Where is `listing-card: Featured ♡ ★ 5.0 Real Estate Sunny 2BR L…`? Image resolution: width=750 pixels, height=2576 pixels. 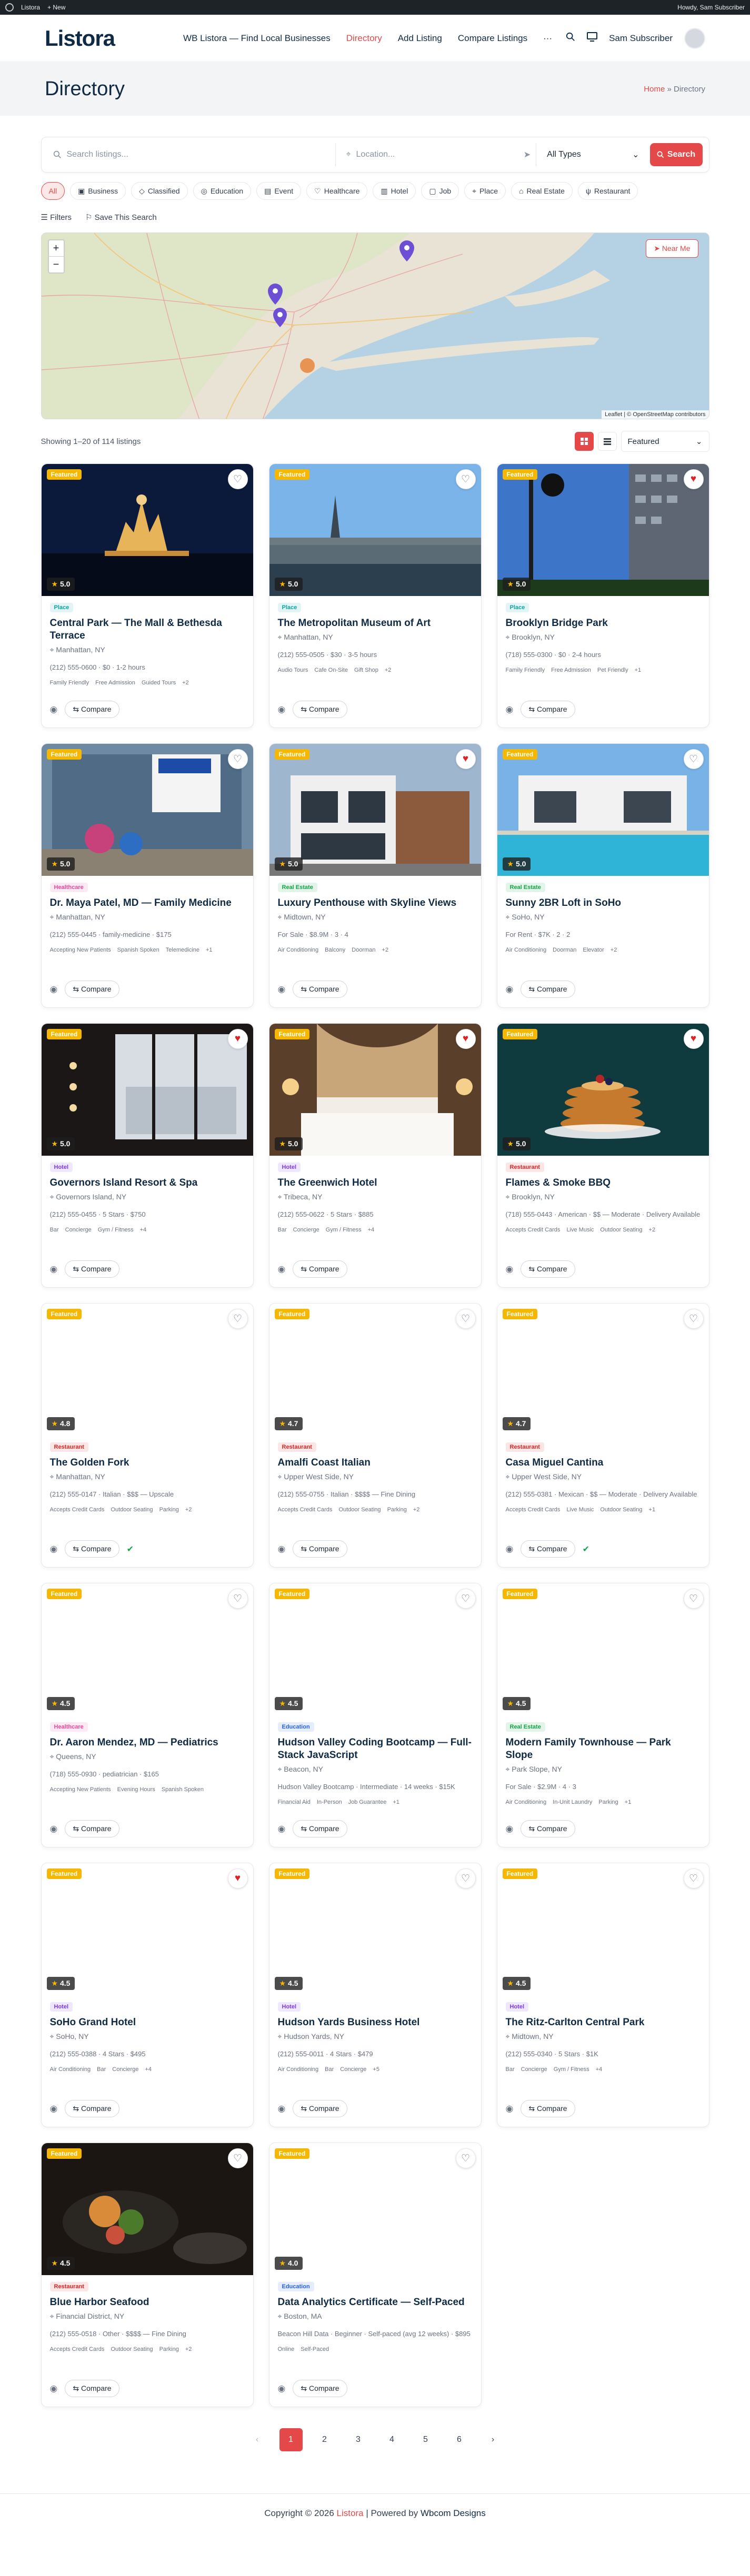
listing-card: Featured ♡ ★ 5.0 Real Estate Sunny 2BR L… is located at coordinates (602, 875).